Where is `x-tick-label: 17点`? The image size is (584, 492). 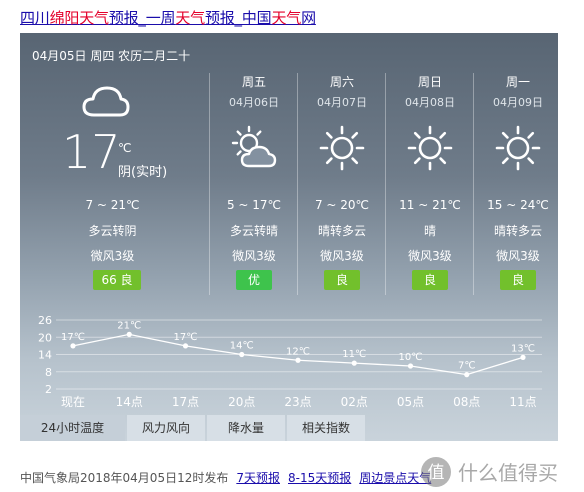
x-tick-label: 17点 is located at coordinates (185, 402).